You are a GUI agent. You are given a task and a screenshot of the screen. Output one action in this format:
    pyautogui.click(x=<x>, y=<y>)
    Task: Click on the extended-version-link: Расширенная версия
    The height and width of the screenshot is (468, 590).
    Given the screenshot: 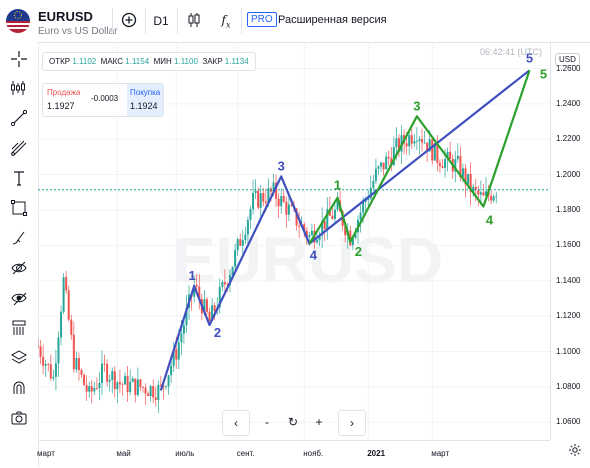 What is the action you would take?
    pyautogui.click(x=332, y=20)
    